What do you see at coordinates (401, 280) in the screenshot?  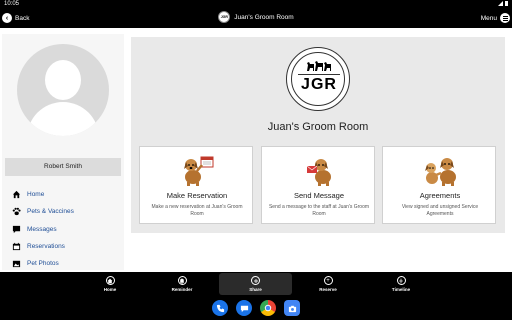 I see `timeline-icon` at bounding box center [401, 280].